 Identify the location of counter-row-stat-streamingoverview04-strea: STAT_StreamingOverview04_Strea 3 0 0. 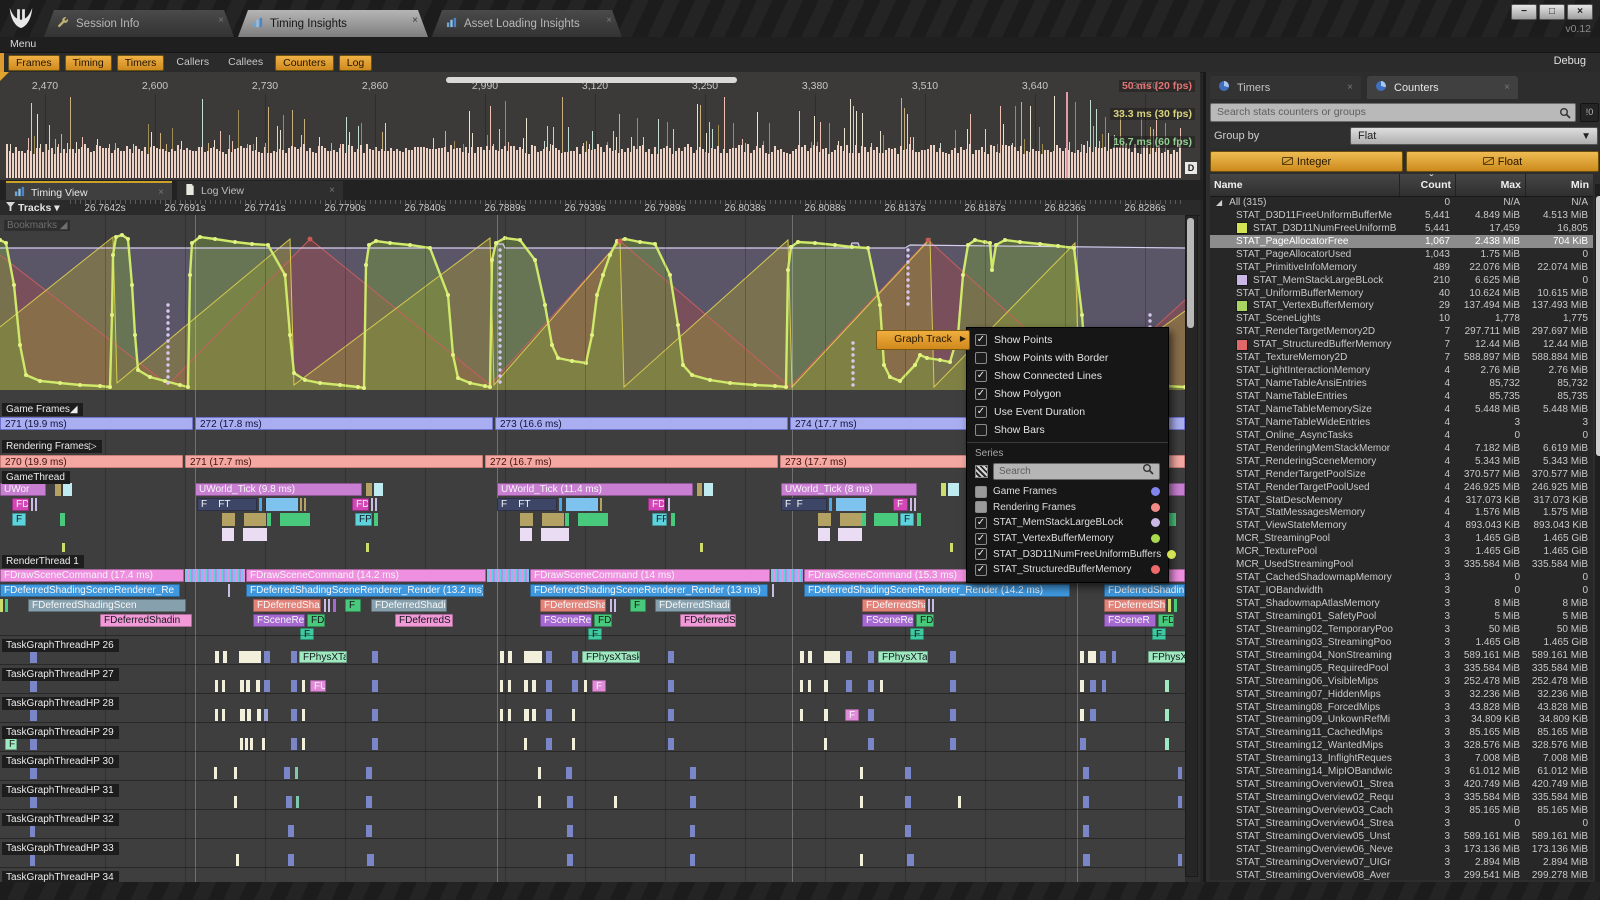
(1401, 823).